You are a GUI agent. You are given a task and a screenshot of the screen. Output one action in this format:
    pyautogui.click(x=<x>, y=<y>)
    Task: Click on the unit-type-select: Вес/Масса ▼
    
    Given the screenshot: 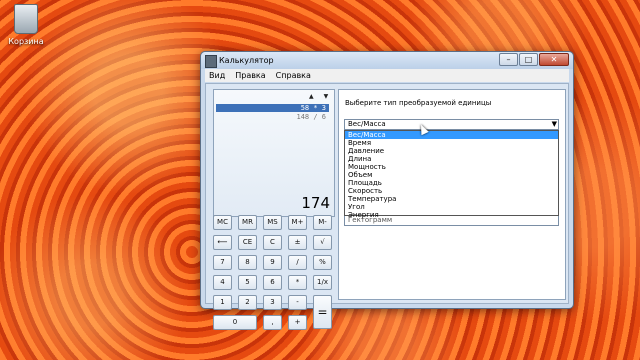 What is the action you would take?
    pyautogui.click(x=451, y=124)
    